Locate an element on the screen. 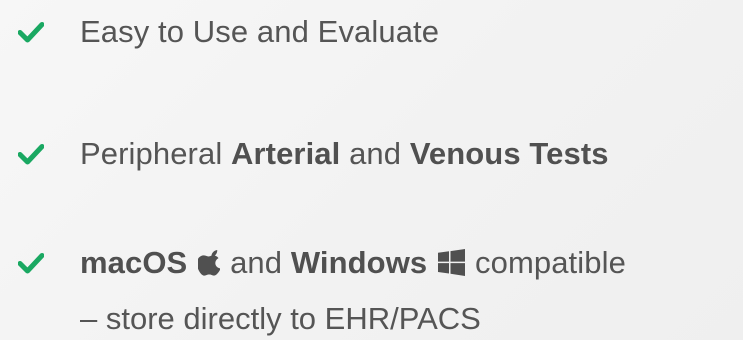 The height and width of the screenshot is (340, 743). apple-icon is located at coordinates (208, 266).